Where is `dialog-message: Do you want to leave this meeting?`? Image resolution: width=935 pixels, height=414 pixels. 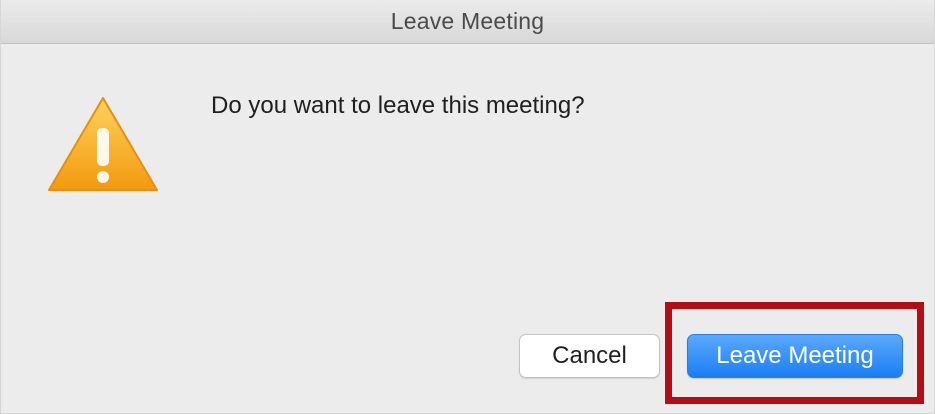 dialog-message: Do you want to leave this meeting? is located at coordinates (398, 105).